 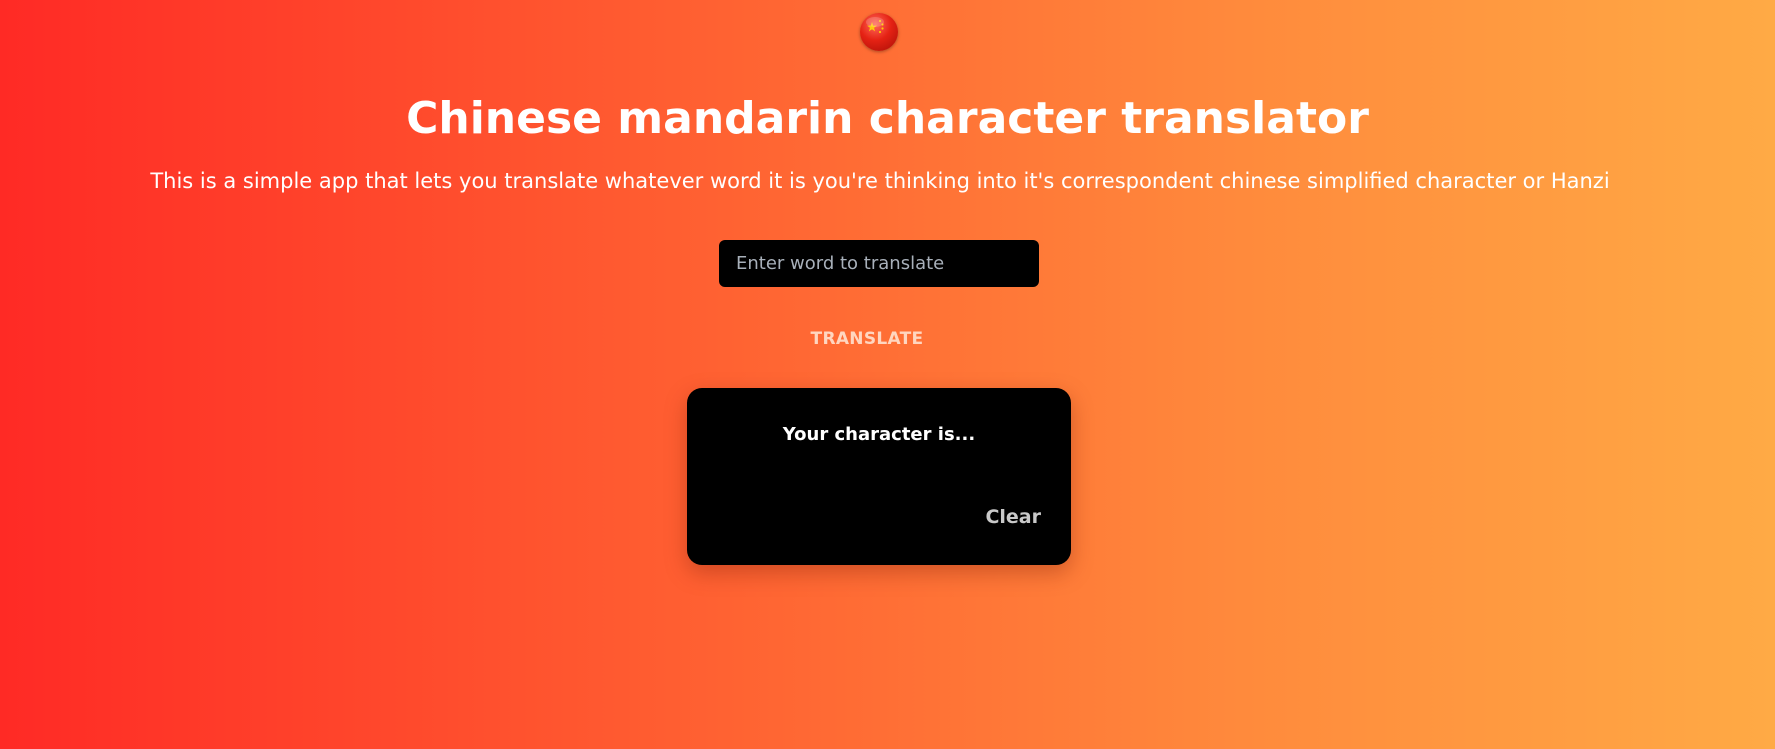 What do you see at coordinates (1013, 517) in the screenshot?
I see `clear-button: Clear` at bounding box center [1013, 517].